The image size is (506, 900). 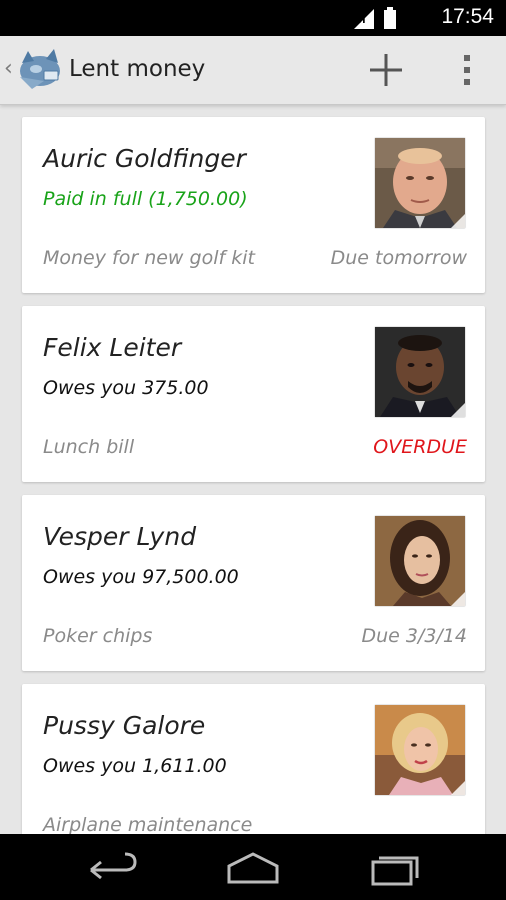 I want to click on loan-status: Owes you 375.00, so click(x=126, y=388).